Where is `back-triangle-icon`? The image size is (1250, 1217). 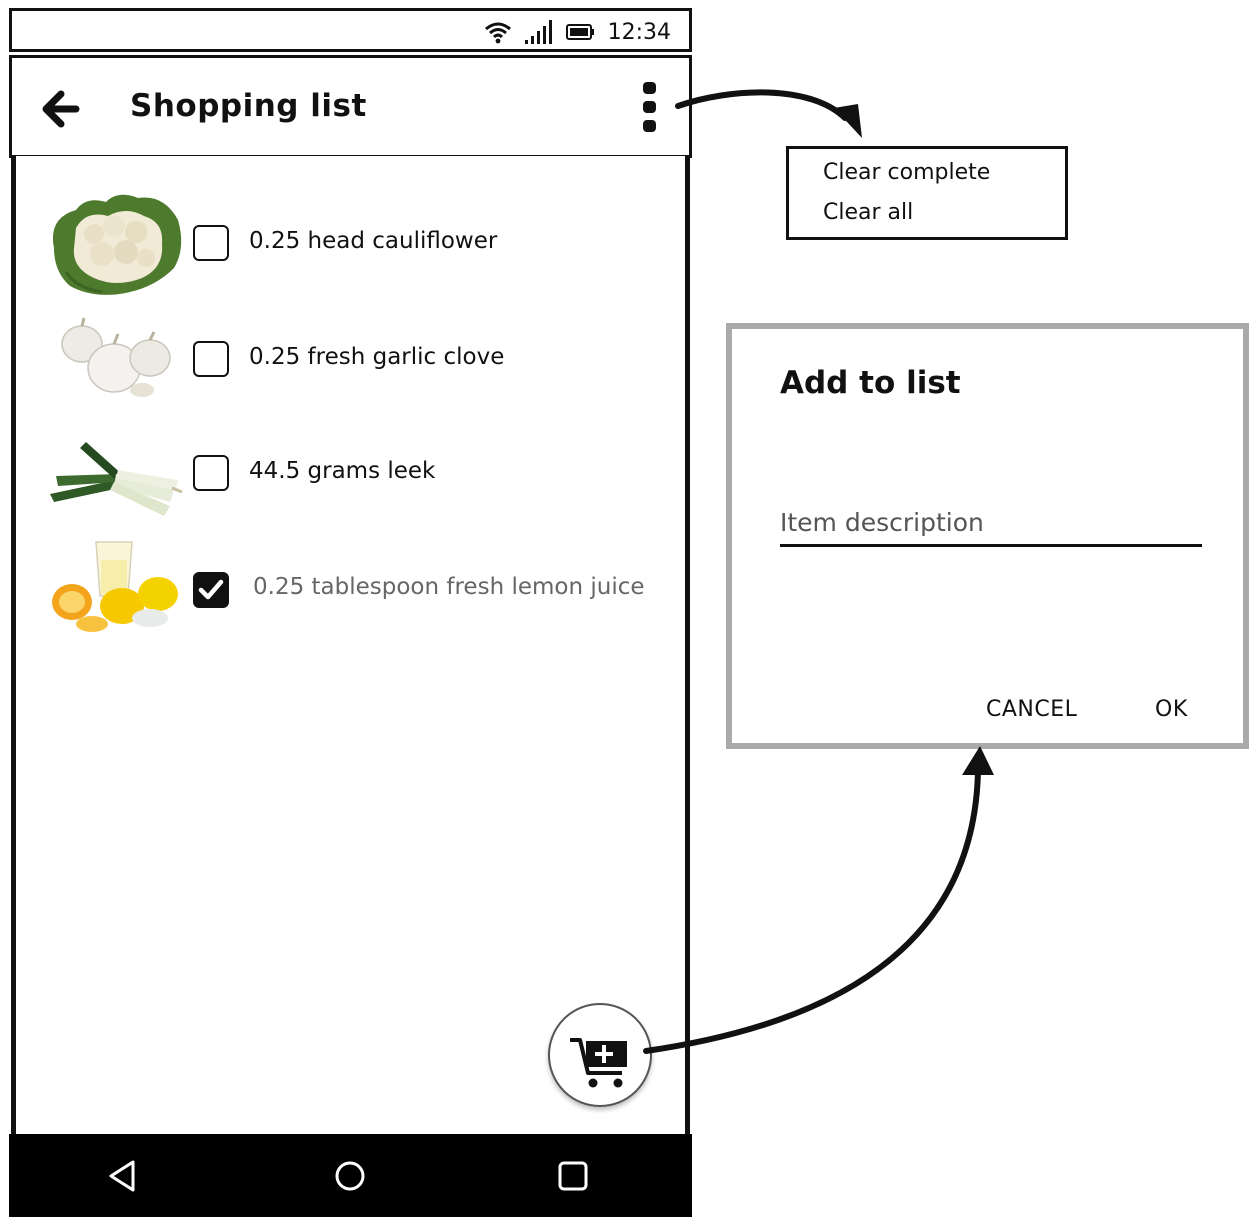 back-triangle-icon is located at coordinates (122, 1176).